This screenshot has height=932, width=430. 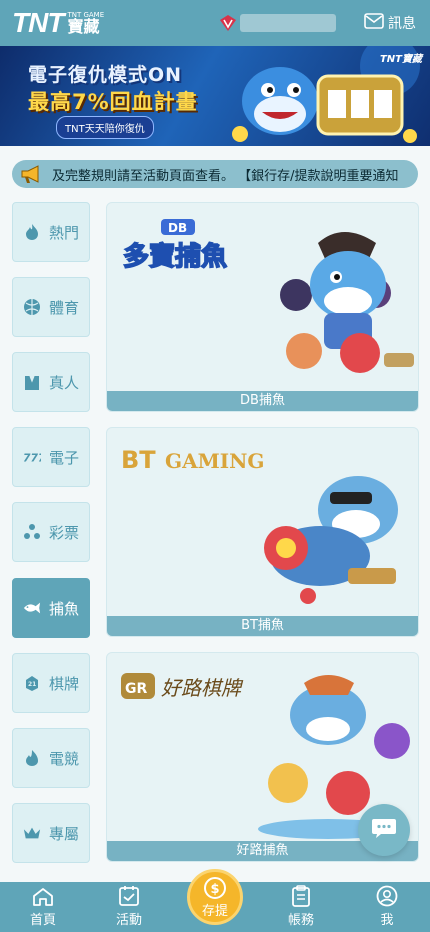 I want to click on svg-text: 777, so click(x=32, y=458).